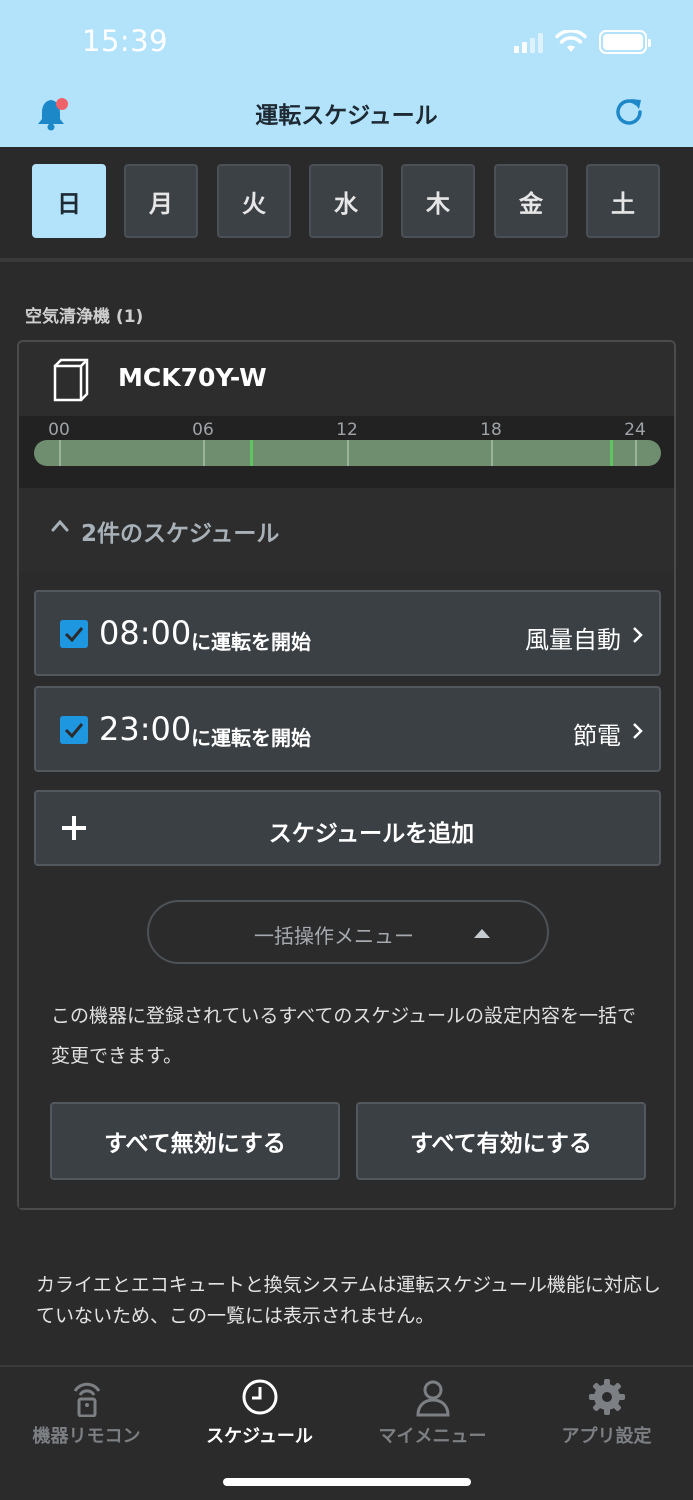  Describe the element at coordinates (346, 201) in the screenshot. I see `tab-wednesday: 水` at that location.